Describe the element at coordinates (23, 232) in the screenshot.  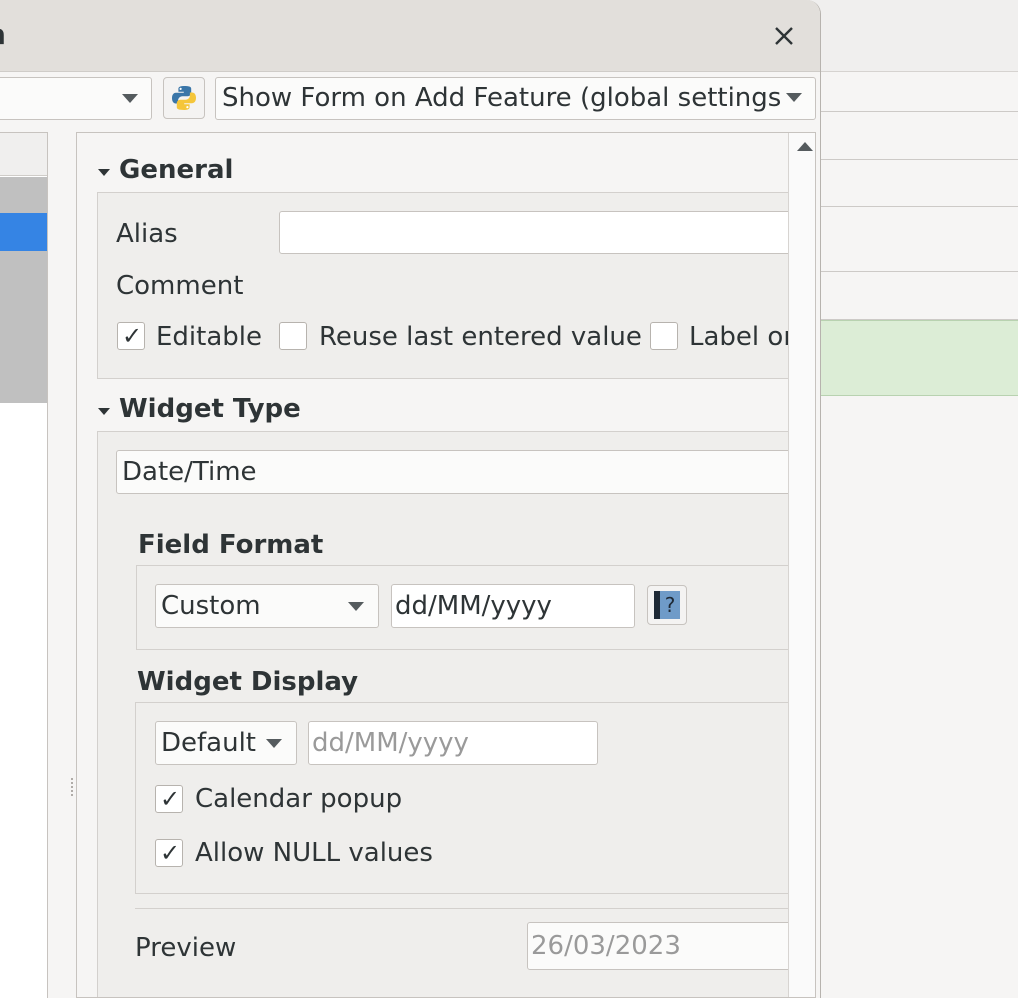
I see `fields-list-selected-item` at that location.